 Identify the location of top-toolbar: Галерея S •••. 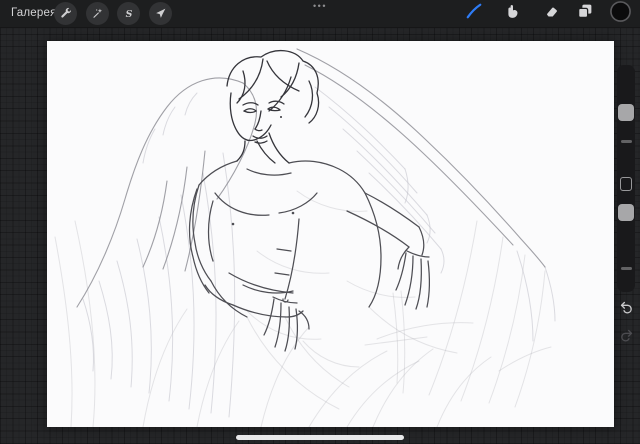
(320, 14).